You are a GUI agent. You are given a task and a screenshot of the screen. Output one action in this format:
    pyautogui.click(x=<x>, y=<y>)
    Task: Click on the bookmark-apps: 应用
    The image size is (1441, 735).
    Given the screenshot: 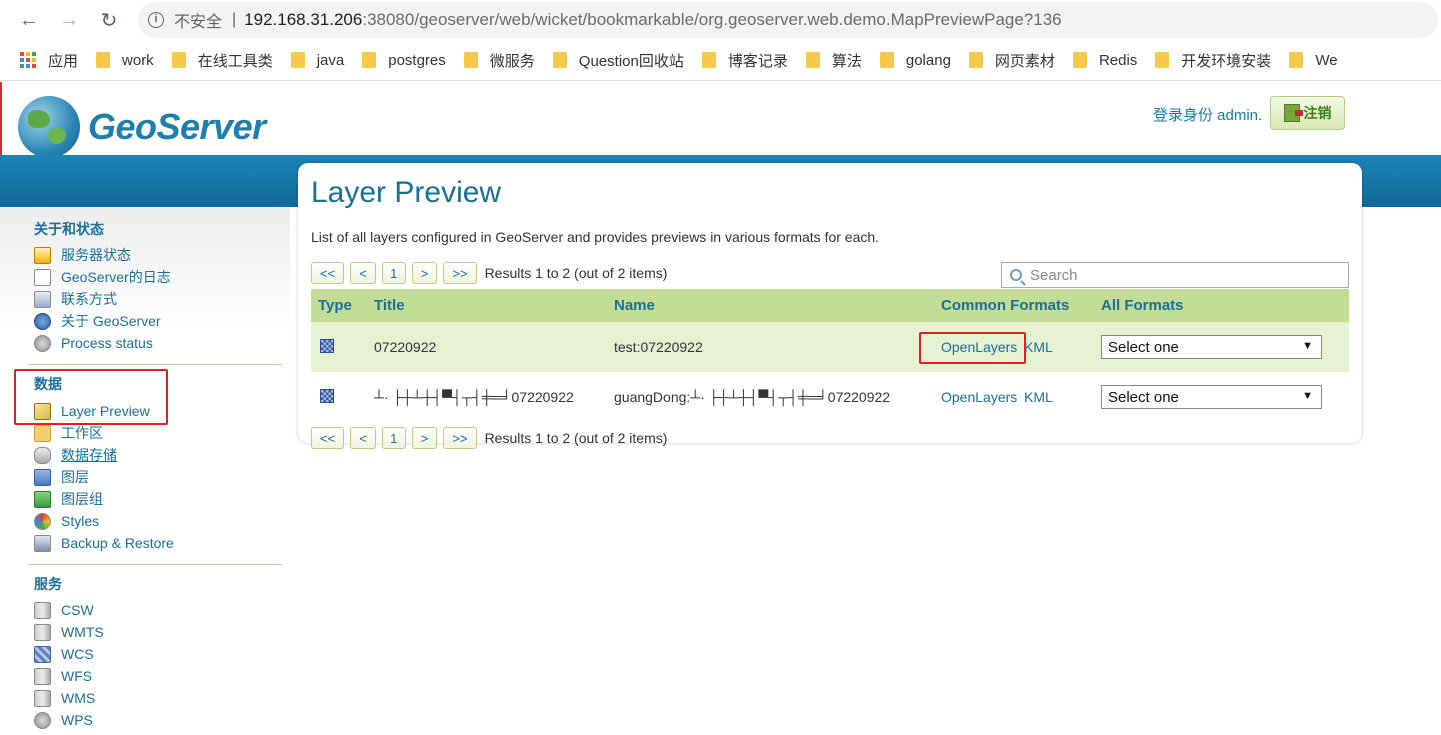 What is the action you would take?
    pyautogui.click(x=49, y=60)
    